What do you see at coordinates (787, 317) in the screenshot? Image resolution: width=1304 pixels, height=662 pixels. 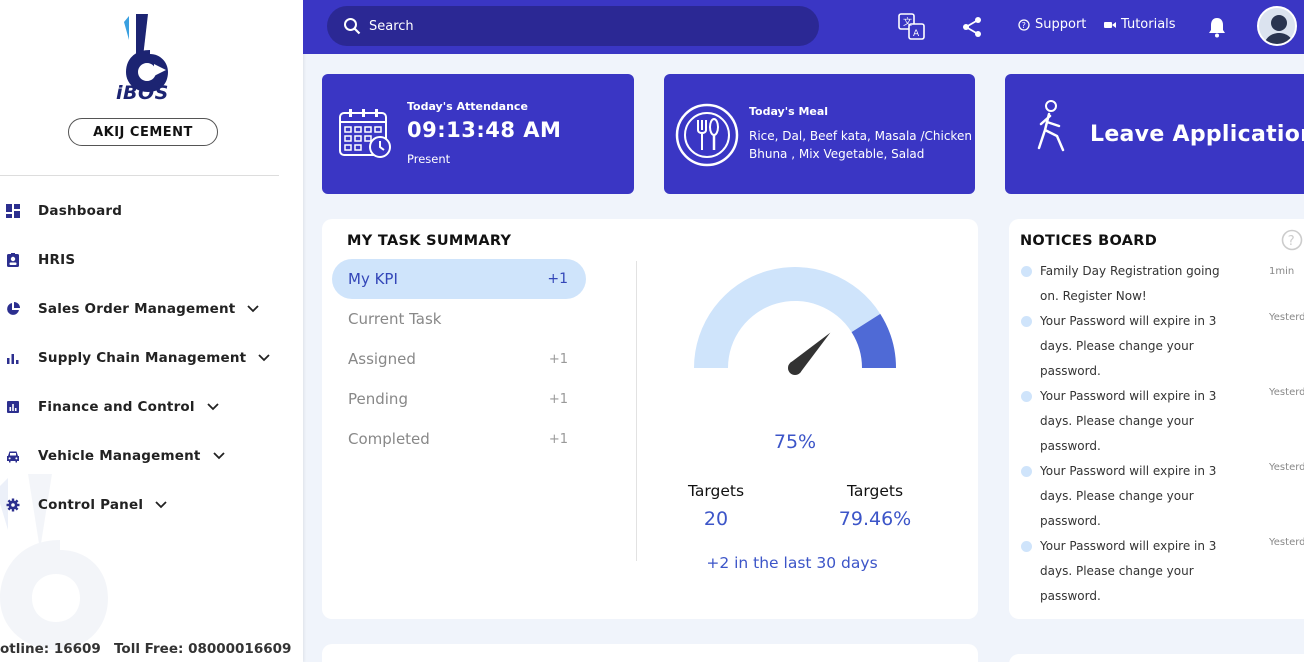 I see `gauge-track` at bounding box center [787, 317].